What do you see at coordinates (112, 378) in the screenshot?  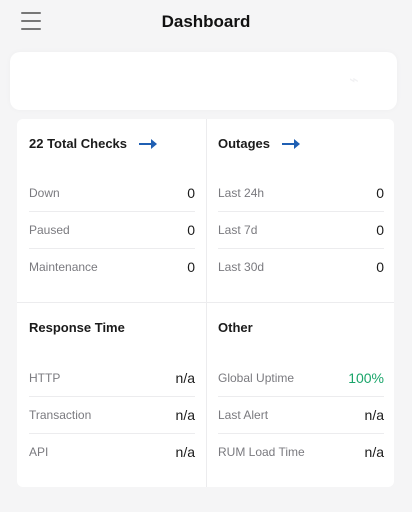 I see `row-http: HTTP n/a` at bounding box center [112, 378].